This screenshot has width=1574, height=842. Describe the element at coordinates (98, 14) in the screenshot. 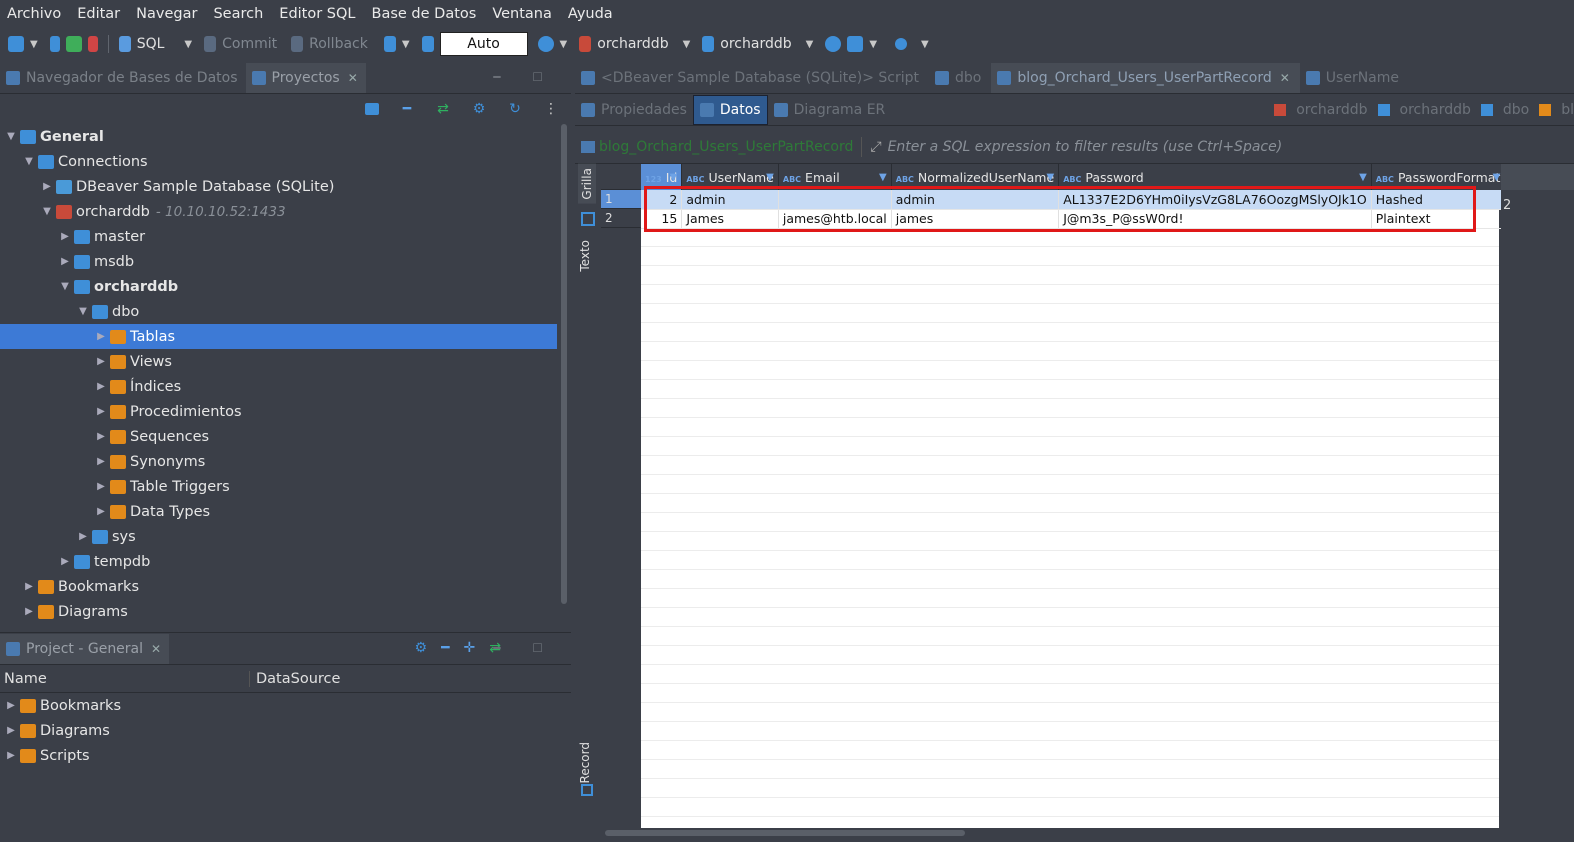

I see `menu-item-editar: Editar` at that location.